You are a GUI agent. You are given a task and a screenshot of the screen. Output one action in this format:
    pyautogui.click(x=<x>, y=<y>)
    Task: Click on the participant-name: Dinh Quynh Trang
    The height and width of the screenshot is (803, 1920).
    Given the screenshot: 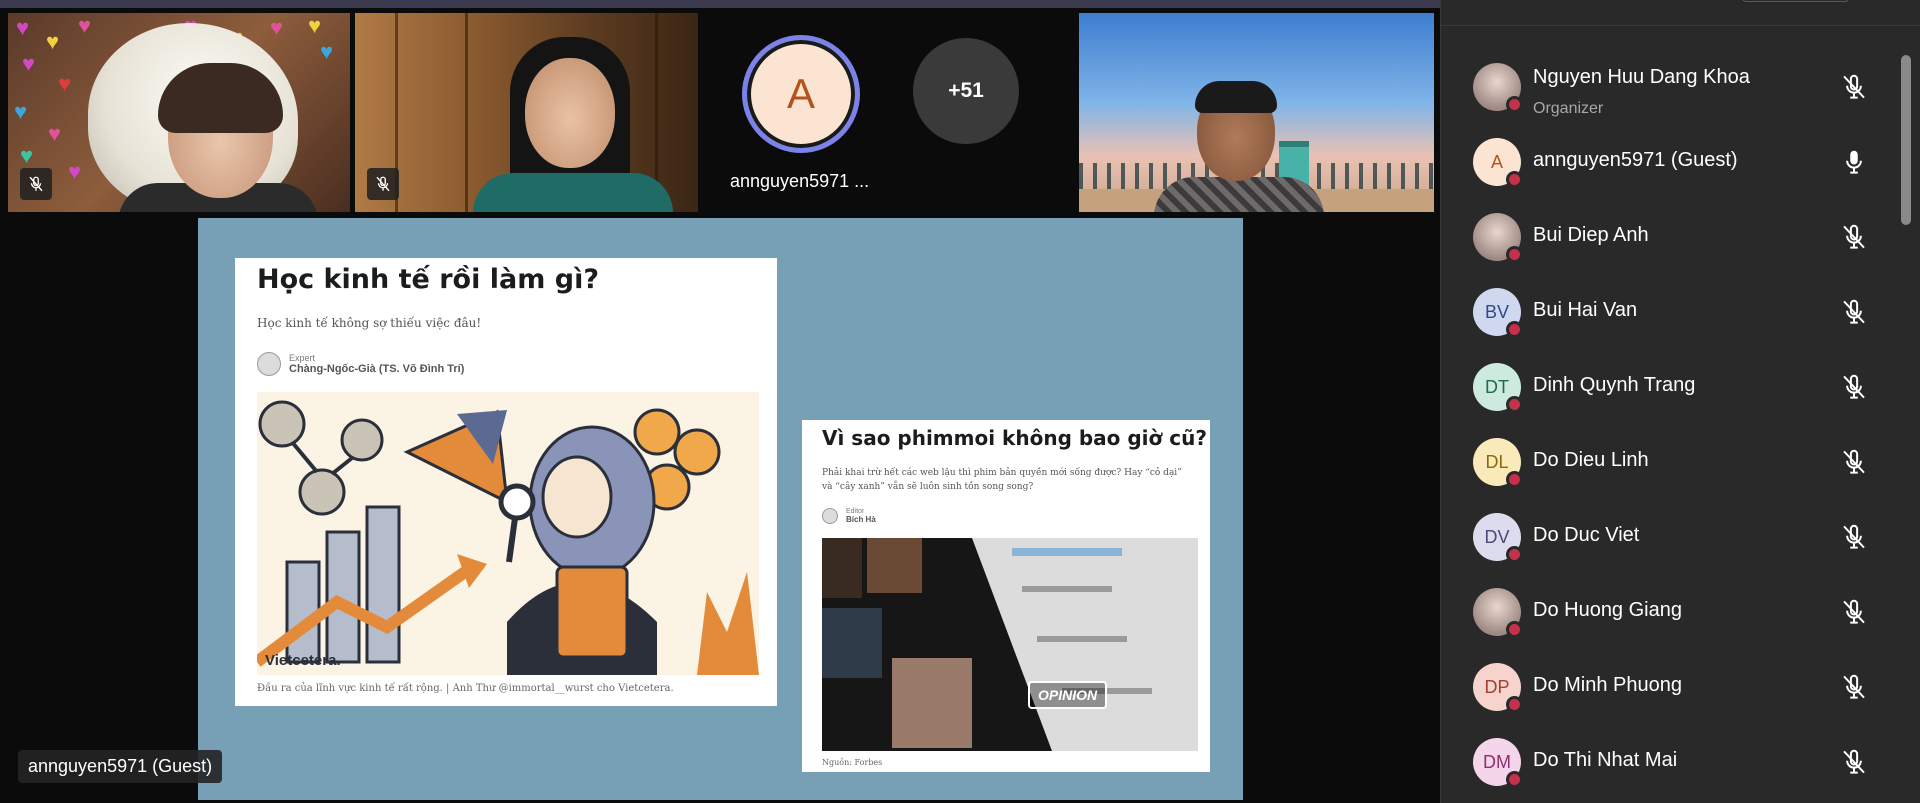 What is the action you would take?
    pyautogui.click(x=1614, y=385)
    